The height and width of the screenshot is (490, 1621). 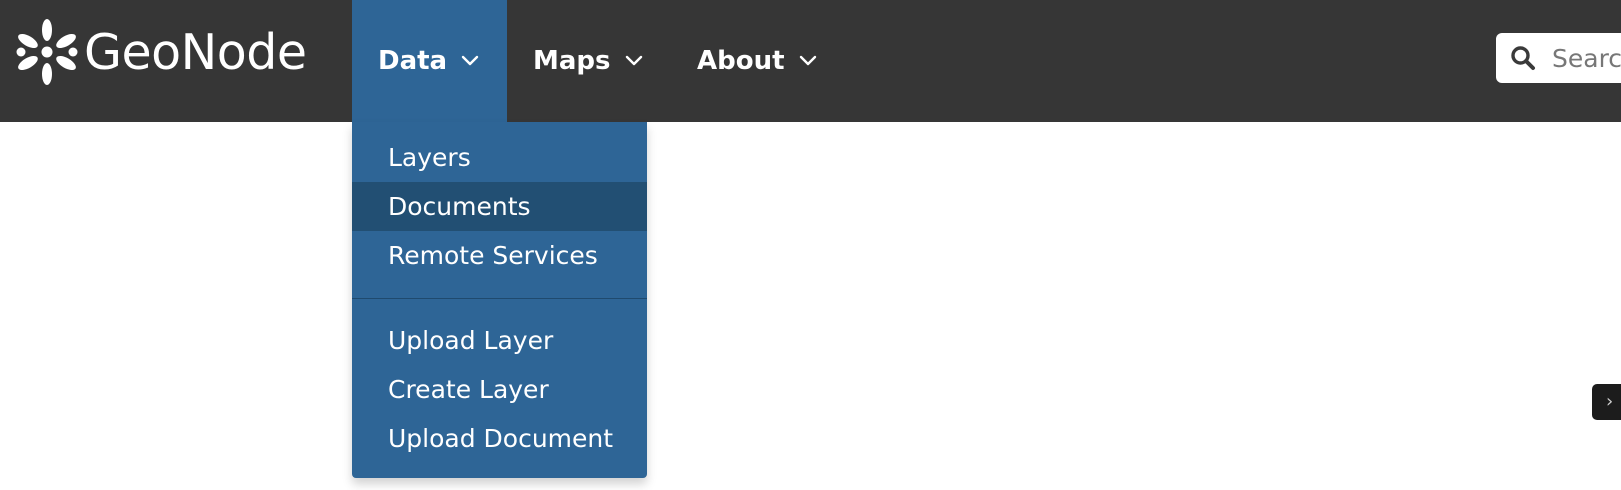 What do you see at coordinates (47, 52) in the screenshot?
I see `geonode-logo-icon` at bounding box center [47, 52].